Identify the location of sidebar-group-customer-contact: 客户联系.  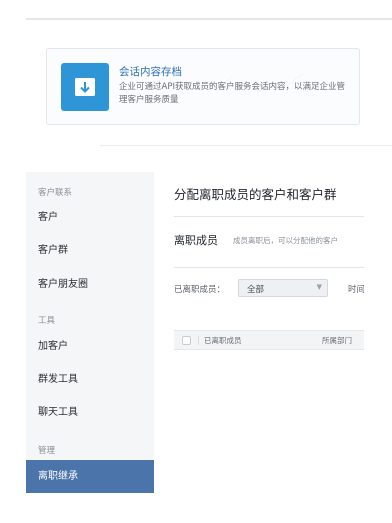
(55, 193).